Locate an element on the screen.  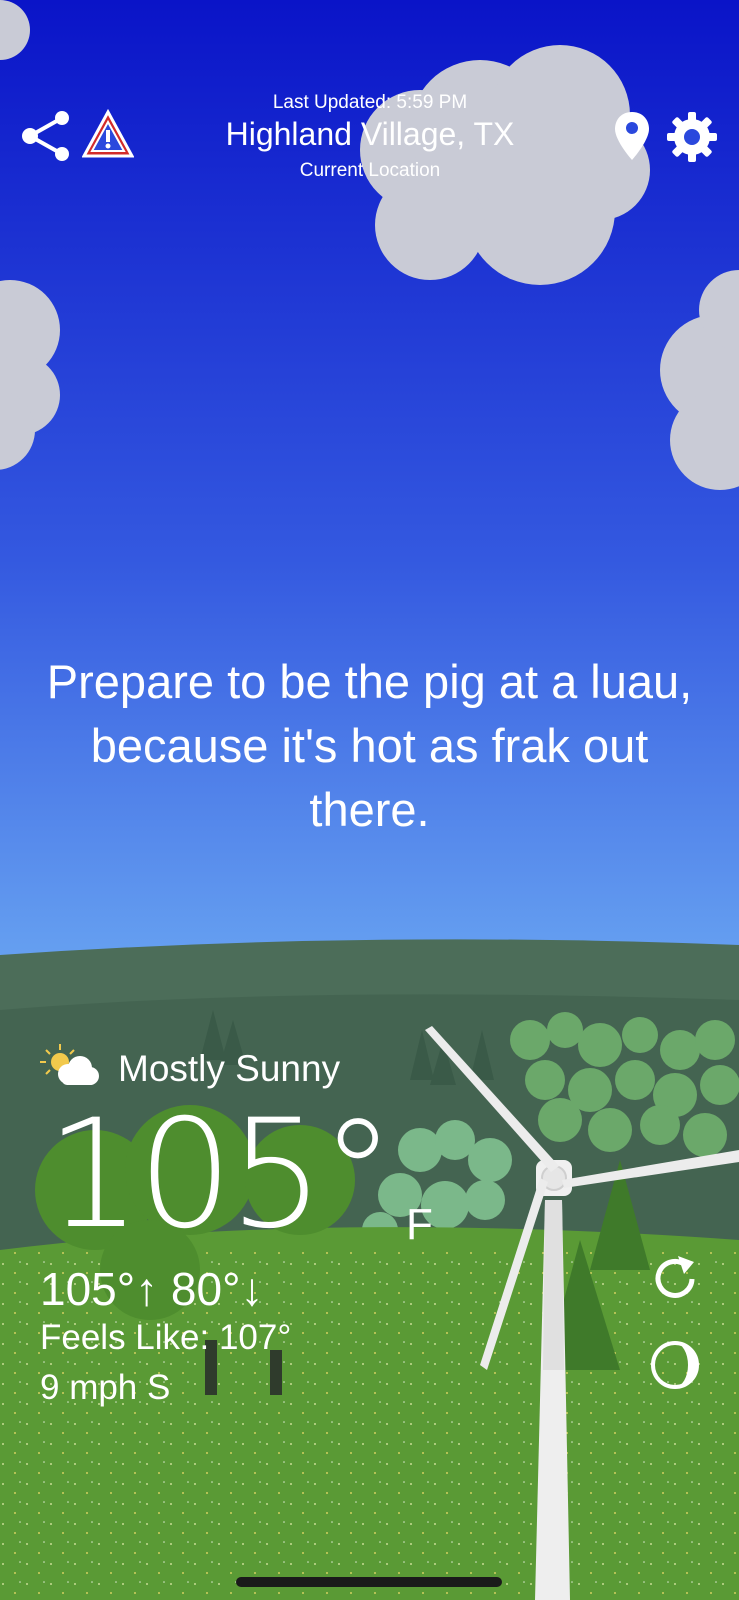
location-title: Highland Village, TX is located at coordinates (370, 134).